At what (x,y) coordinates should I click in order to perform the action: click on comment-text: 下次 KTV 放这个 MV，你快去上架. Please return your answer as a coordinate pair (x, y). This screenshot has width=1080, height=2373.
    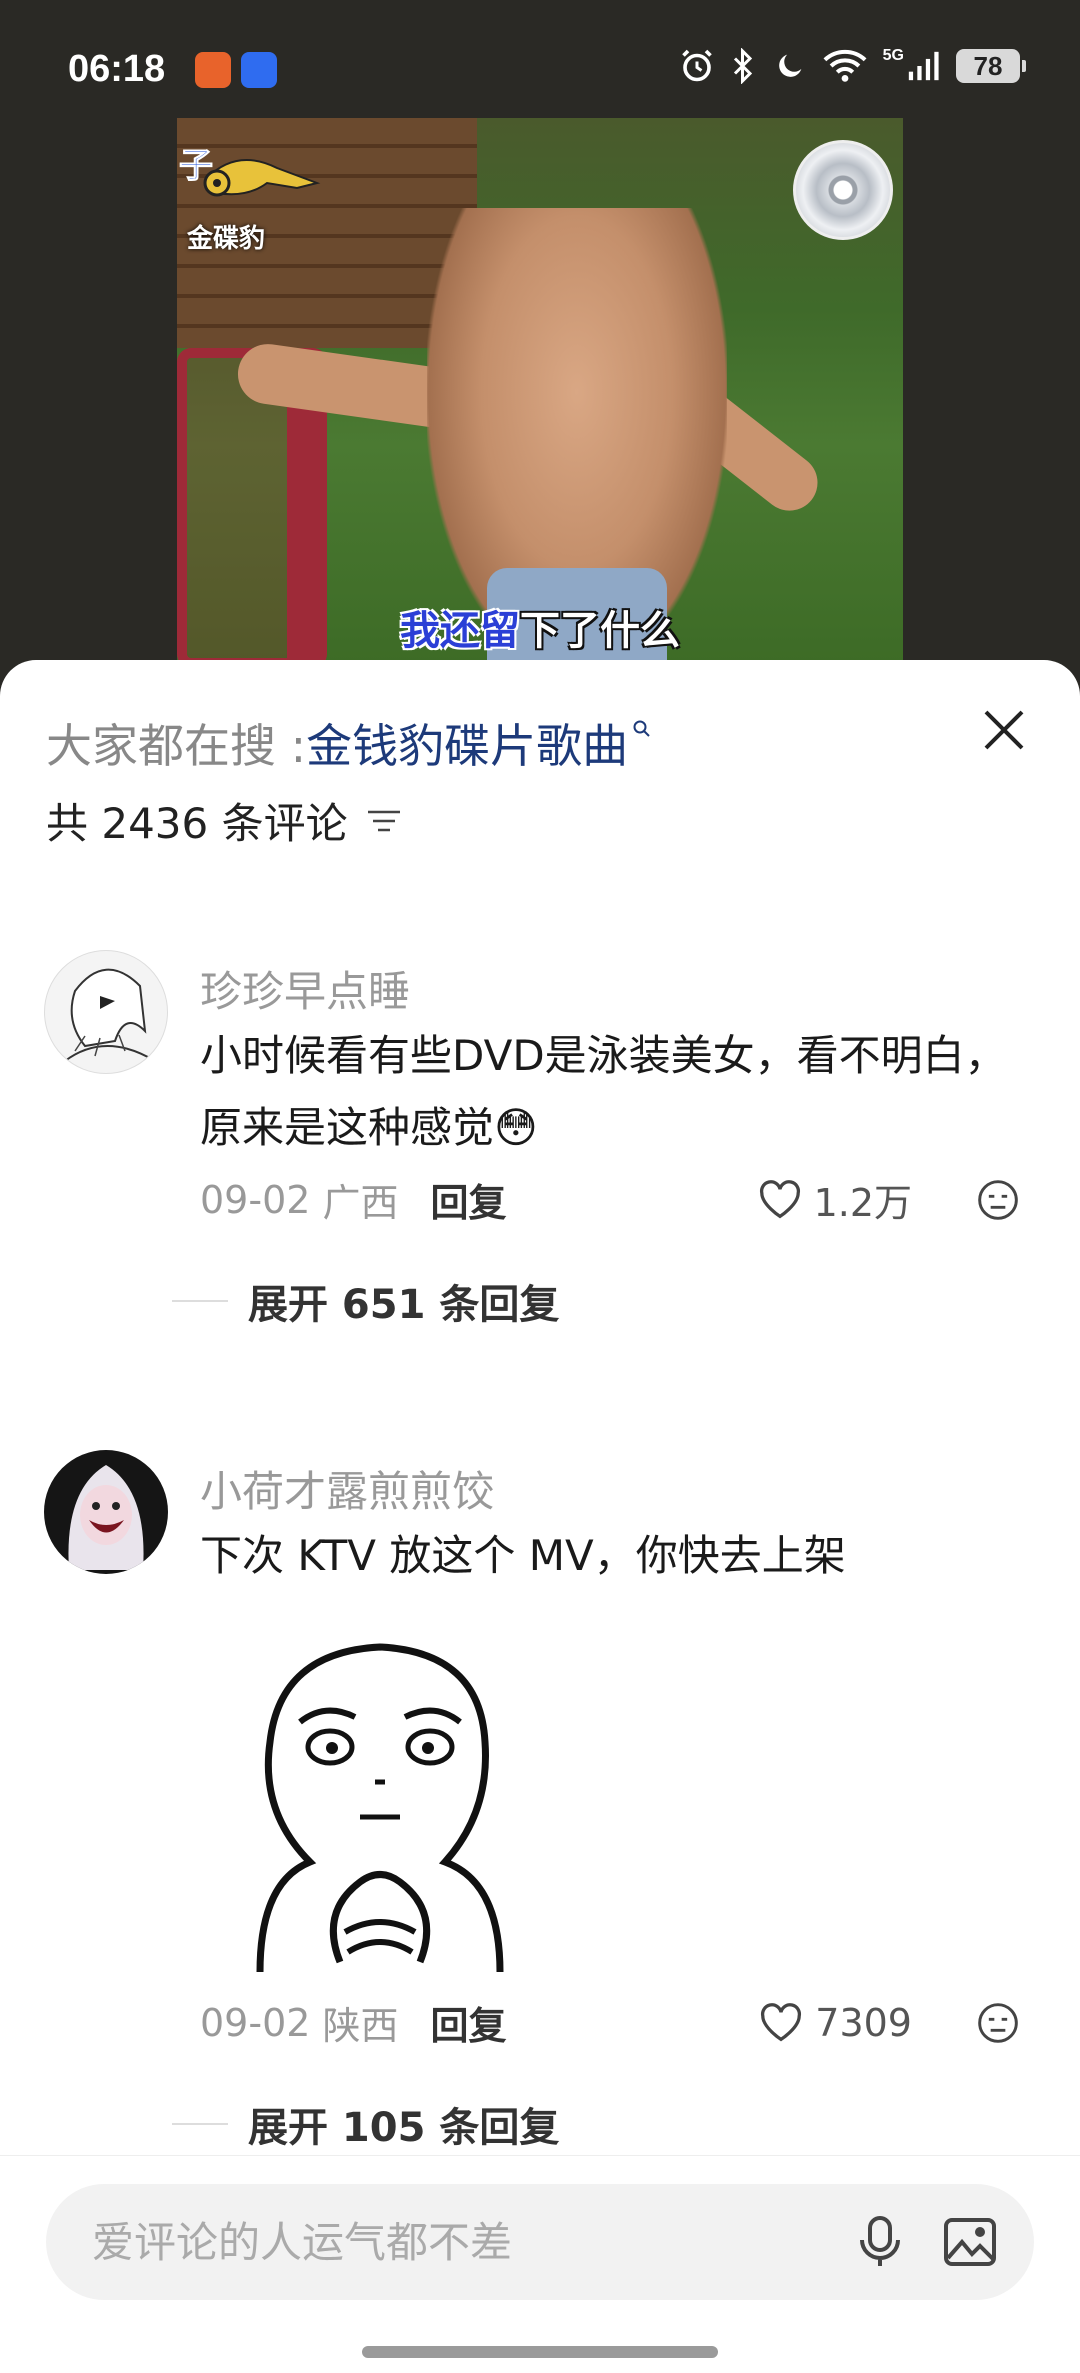
    Looking at the image, I should click on (523, 1555).